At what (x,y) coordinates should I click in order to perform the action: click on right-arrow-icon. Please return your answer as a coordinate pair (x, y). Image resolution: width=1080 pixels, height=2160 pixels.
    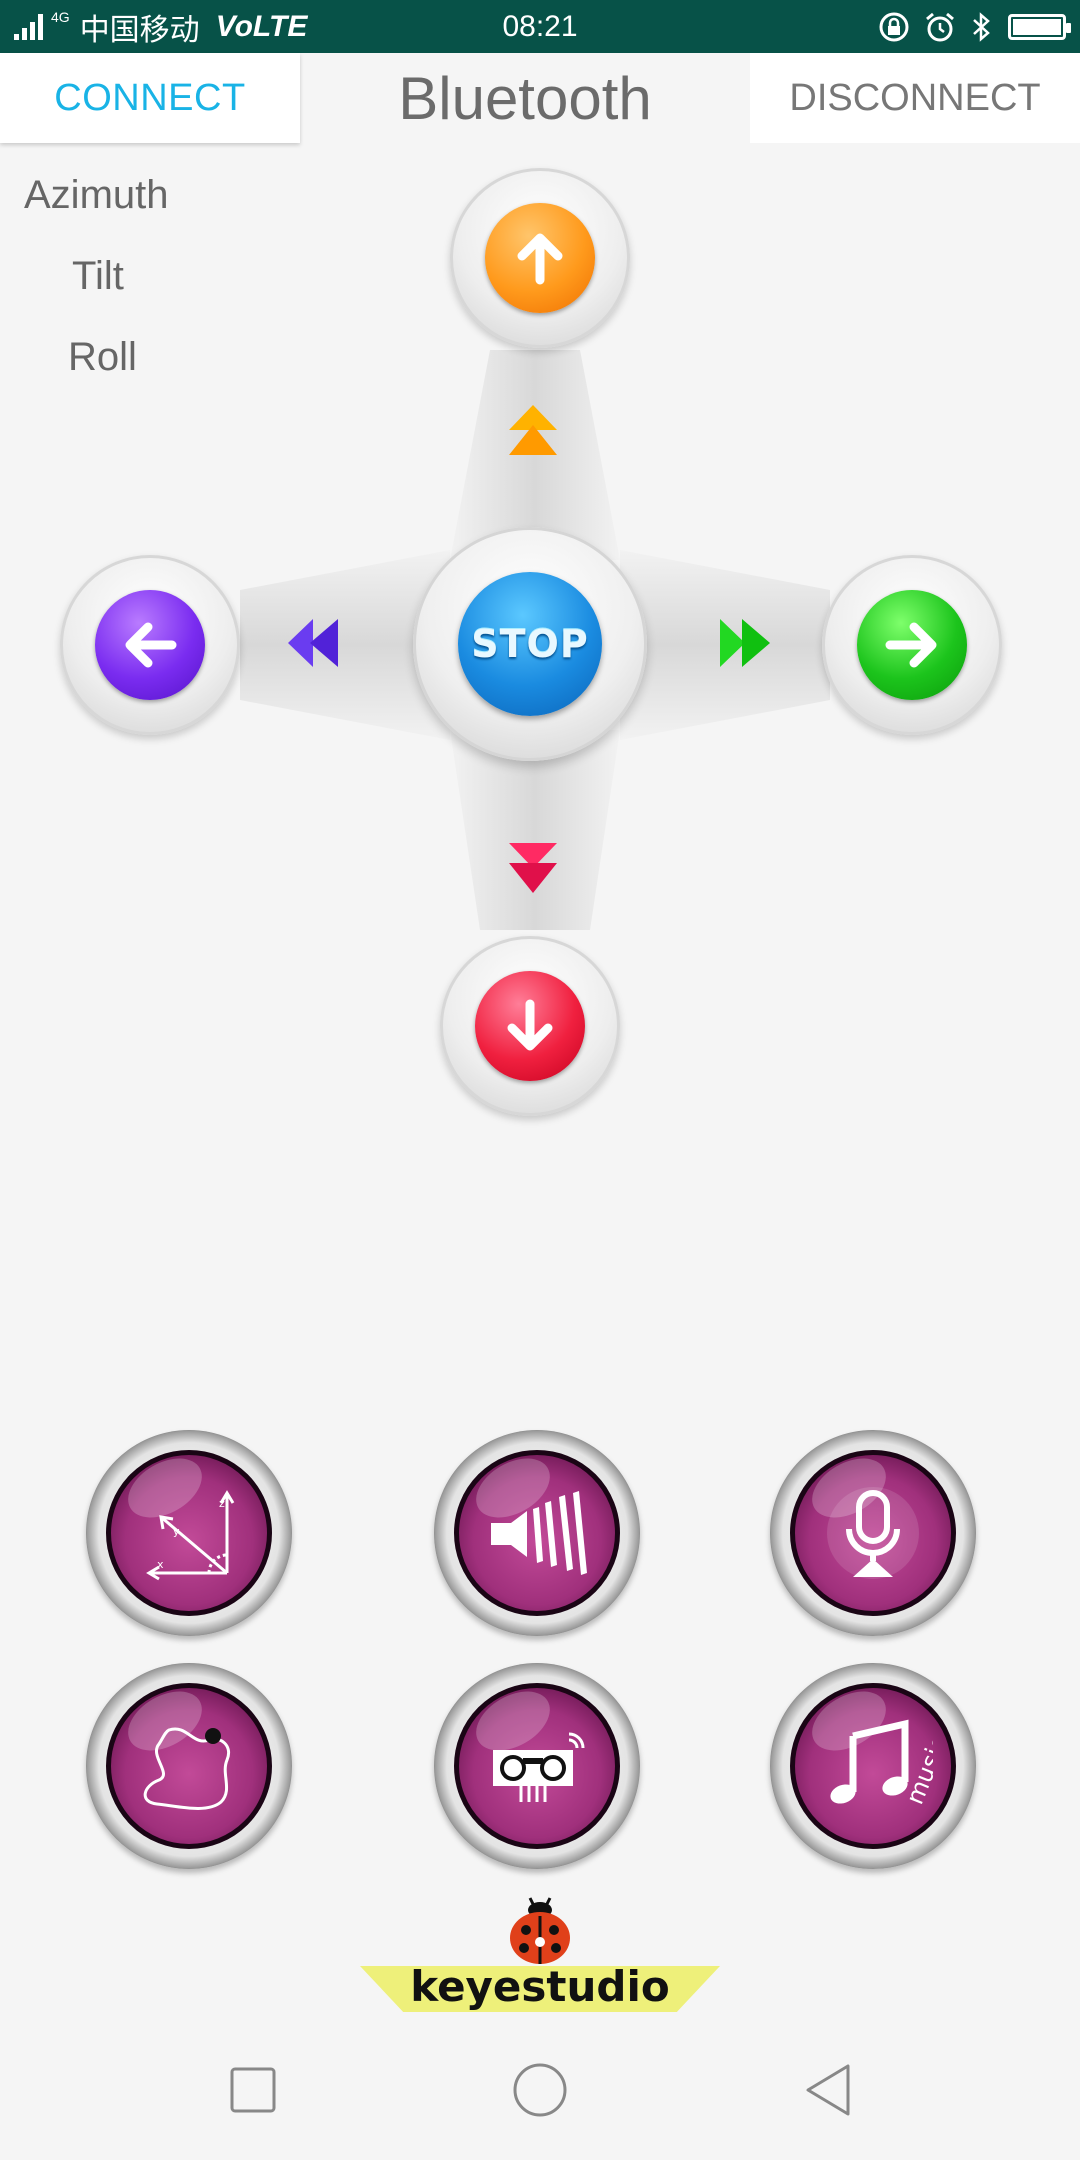
    Looking at the image, I should click on (912, 645).